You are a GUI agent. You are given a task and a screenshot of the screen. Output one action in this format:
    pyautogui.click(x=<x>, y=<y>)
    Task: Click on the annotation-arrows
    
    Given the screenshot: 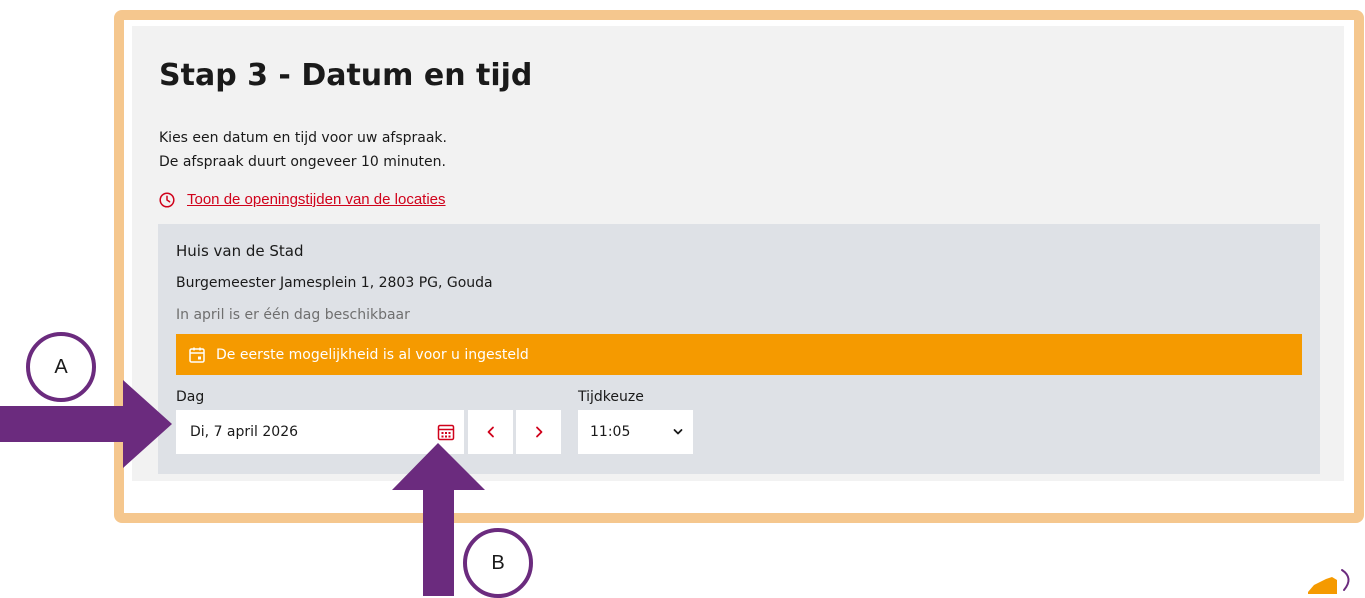 What is the action you would take?
    pyautogui.click(x=242, y=488)
    